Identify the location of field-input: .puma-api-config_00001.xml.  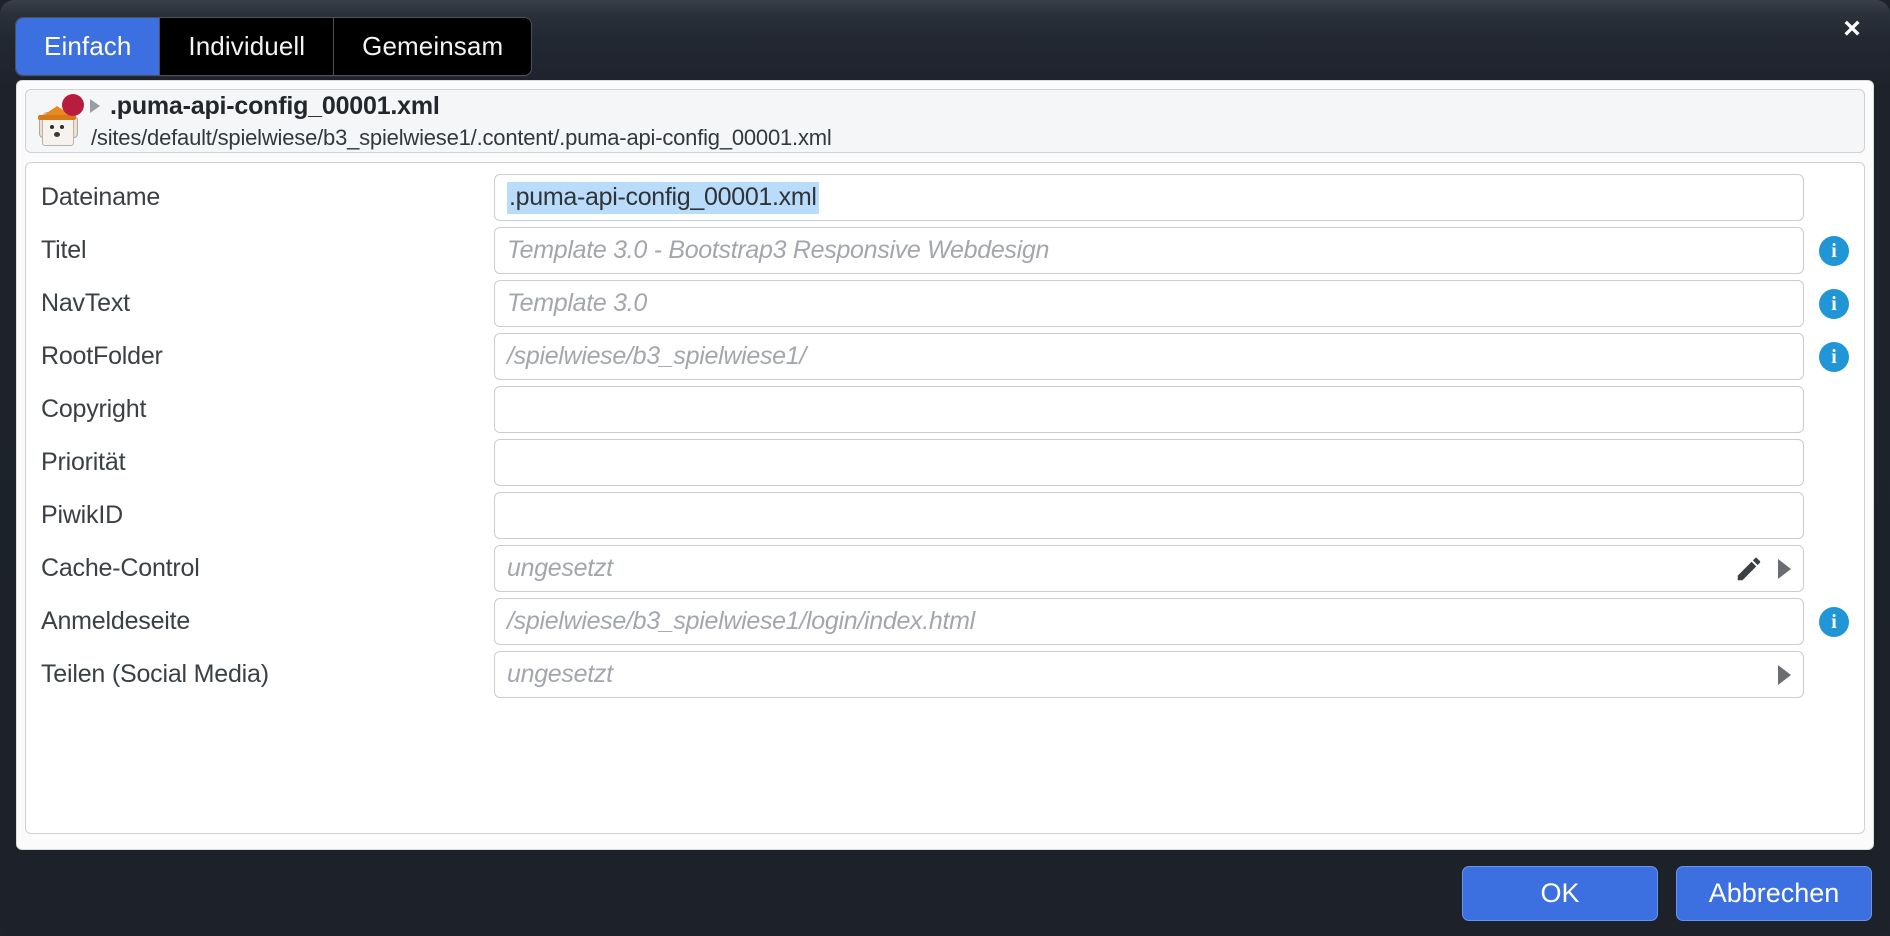
(1149, 197).